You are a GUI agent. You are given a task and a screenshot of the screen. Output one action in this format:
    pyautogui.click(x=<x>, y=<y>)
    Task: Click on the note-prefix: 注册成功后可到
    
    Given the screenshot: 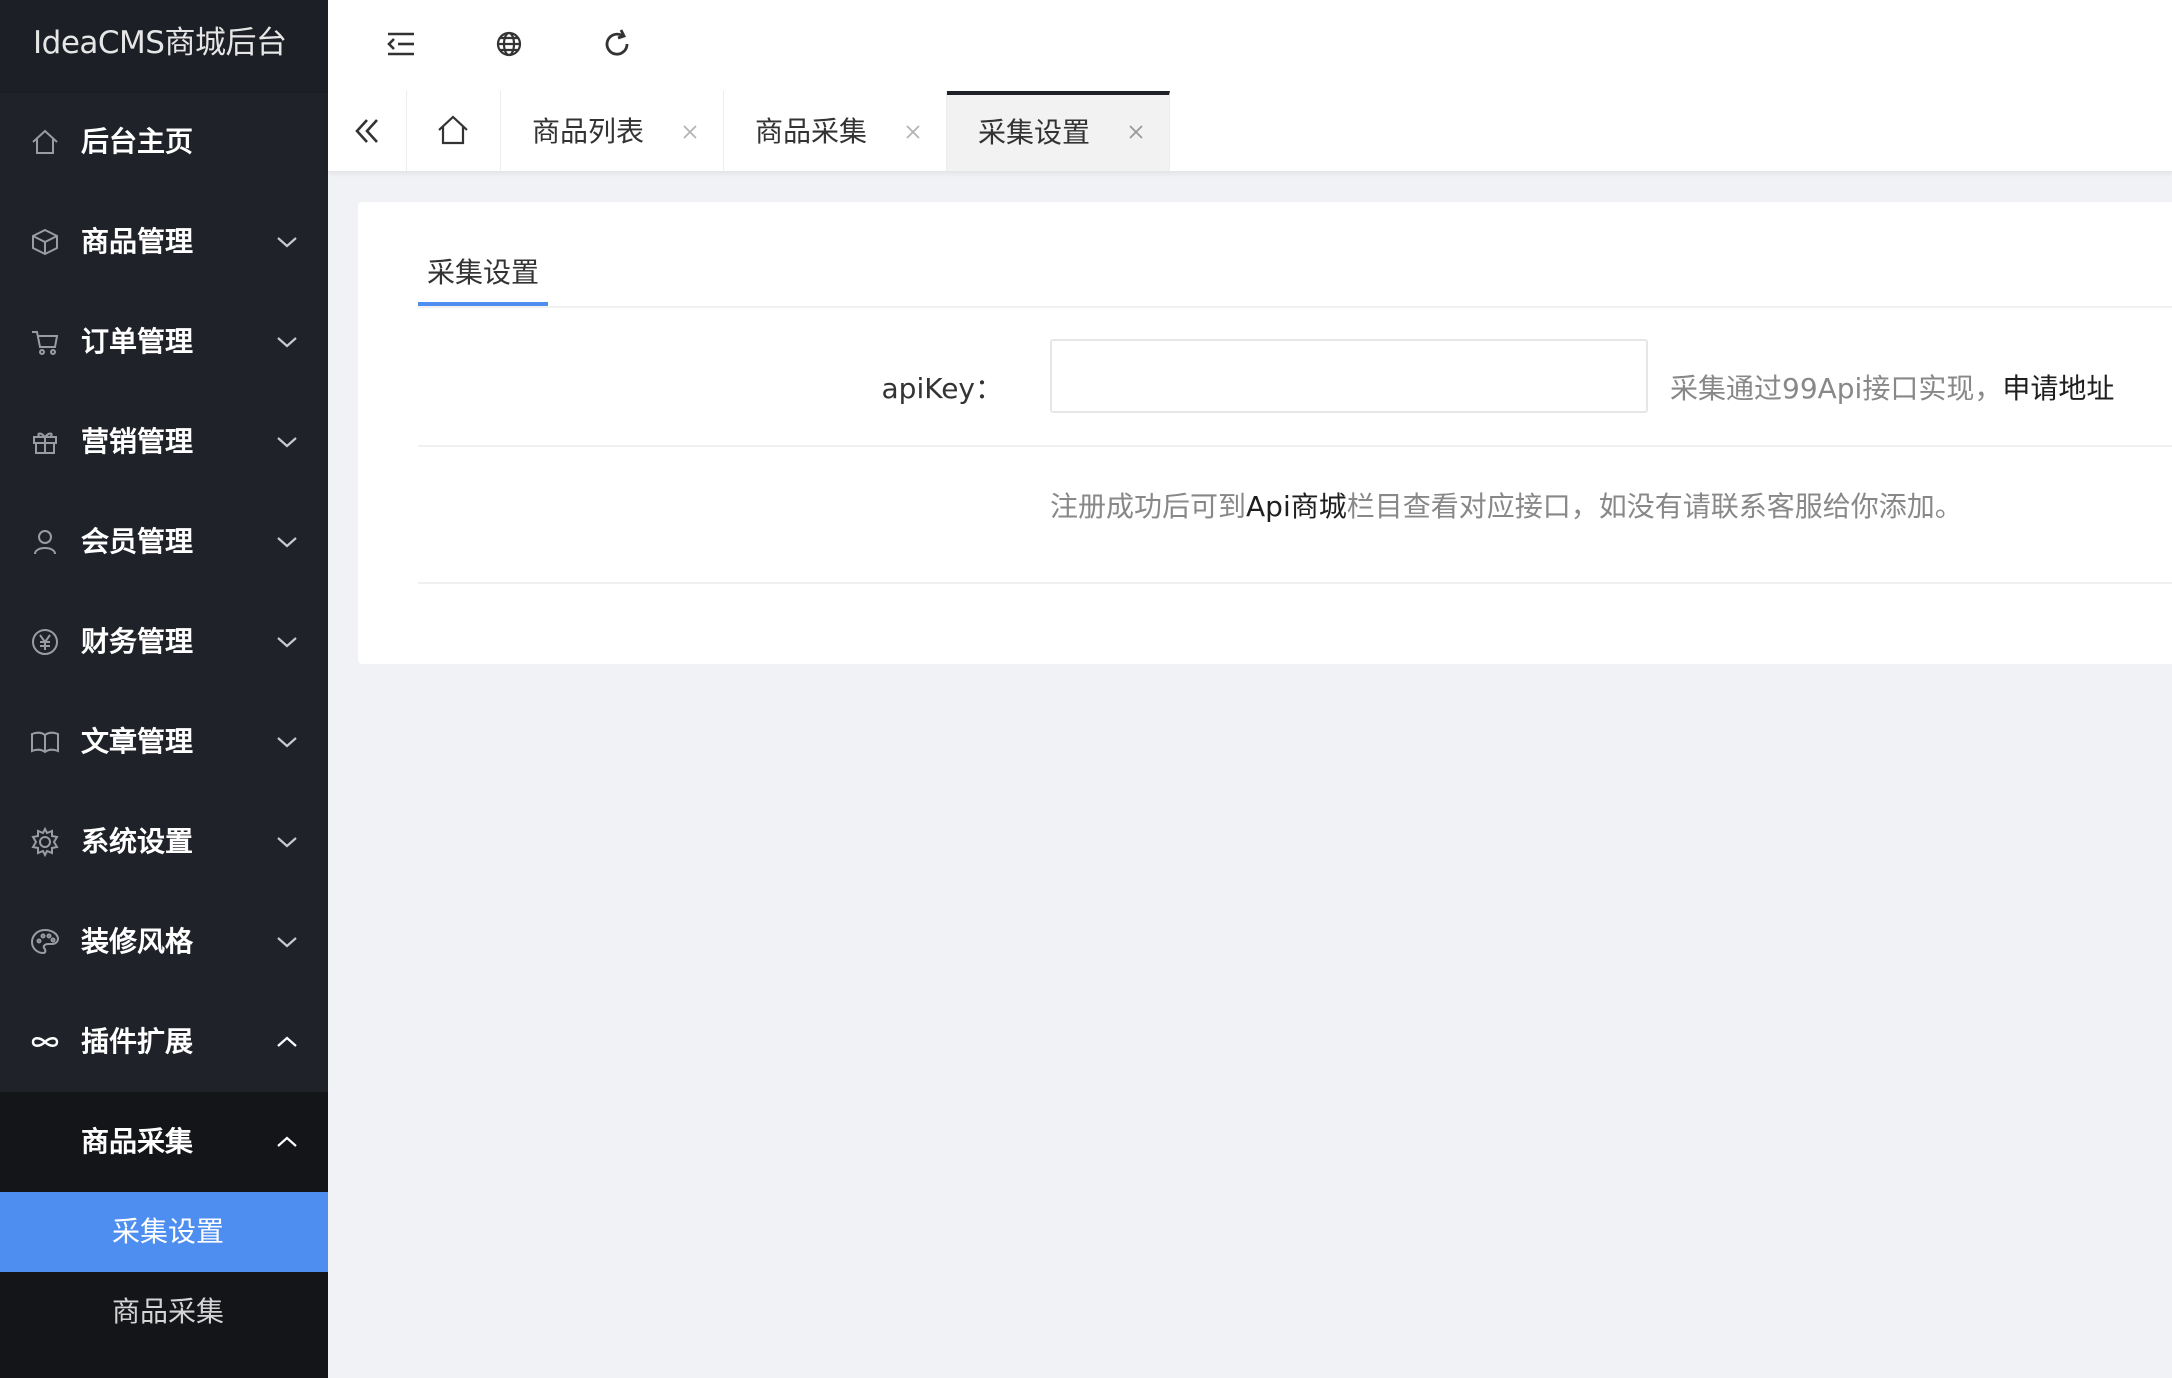 What is the action you would take?
    pyautogui.click(x=1148, y=506)
    